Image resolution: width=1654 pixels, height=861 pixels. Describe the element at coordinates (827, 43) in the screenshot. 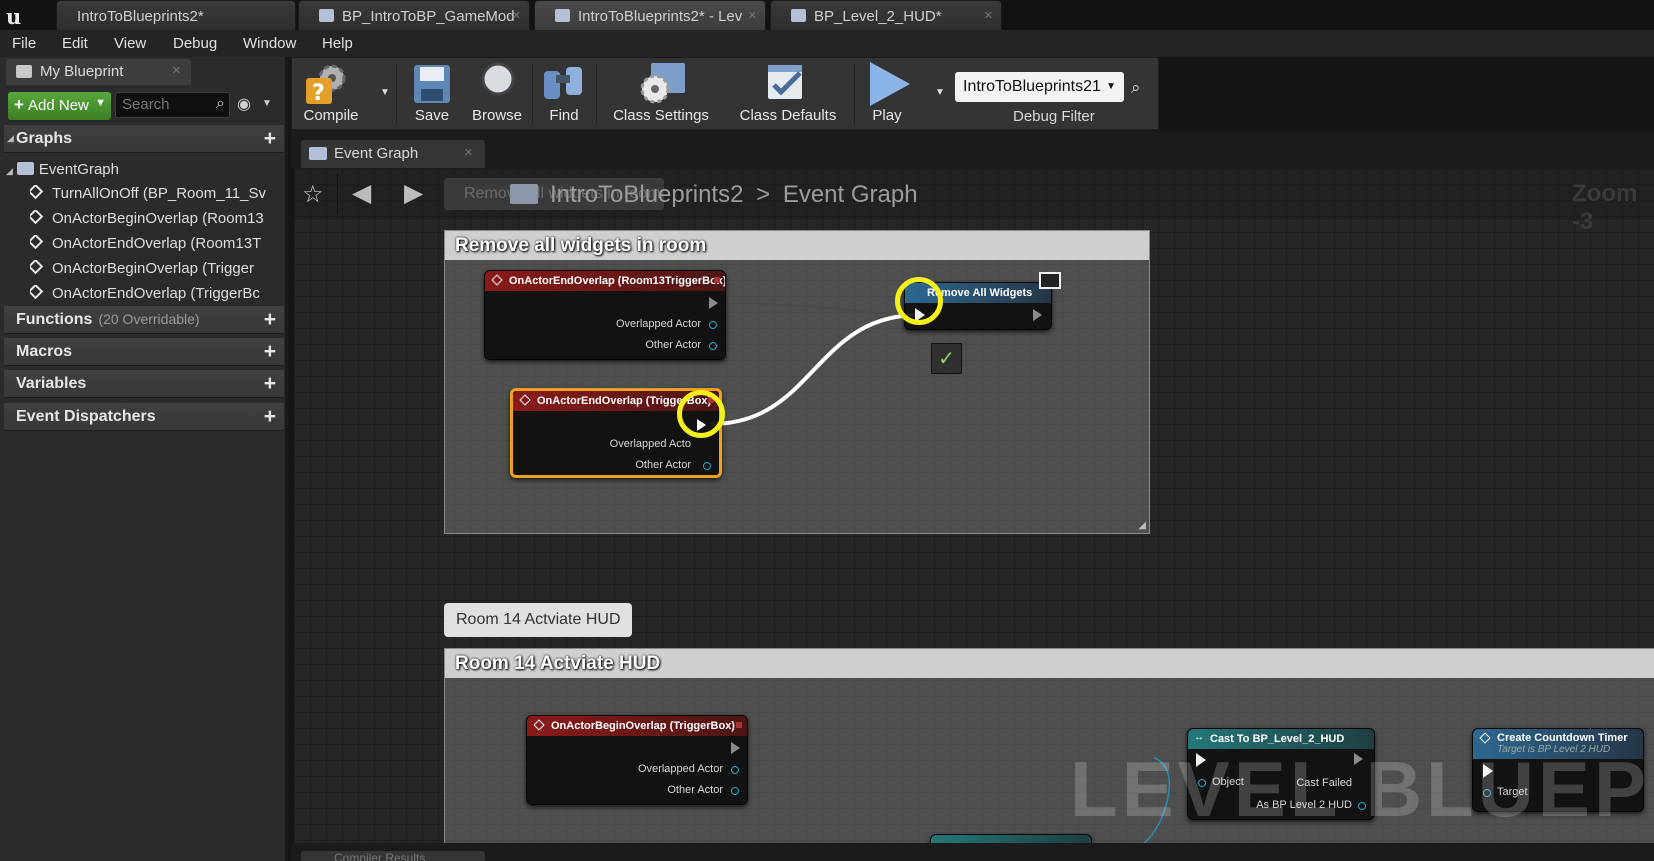

I see `menu-bar: File Edit View Debug Window Help` at that location.